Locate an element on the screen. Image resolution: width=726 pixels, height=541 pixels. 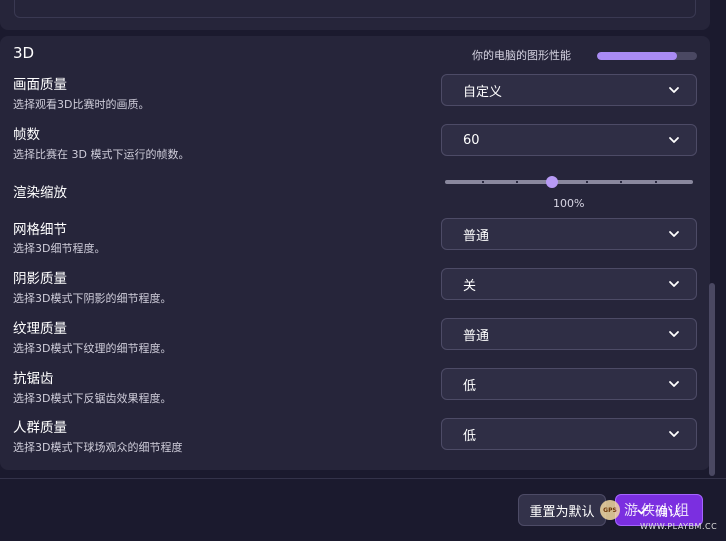
framerate-select: 60 is located at coordinates (569, 140).